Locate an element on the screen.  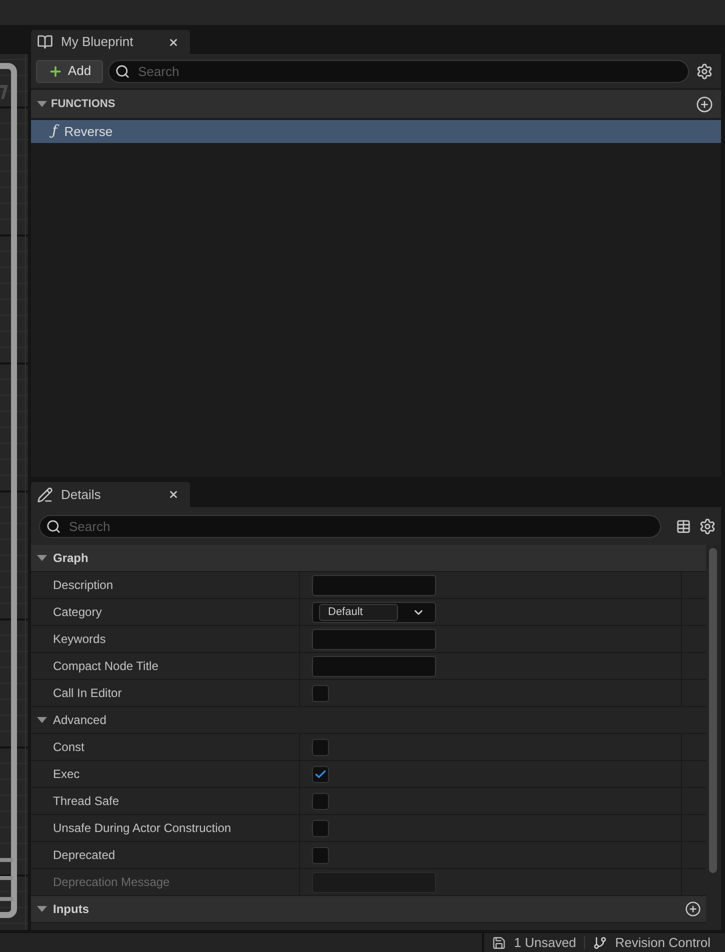
panel-tab: My Blueprint is located at coordinates (110, 42).